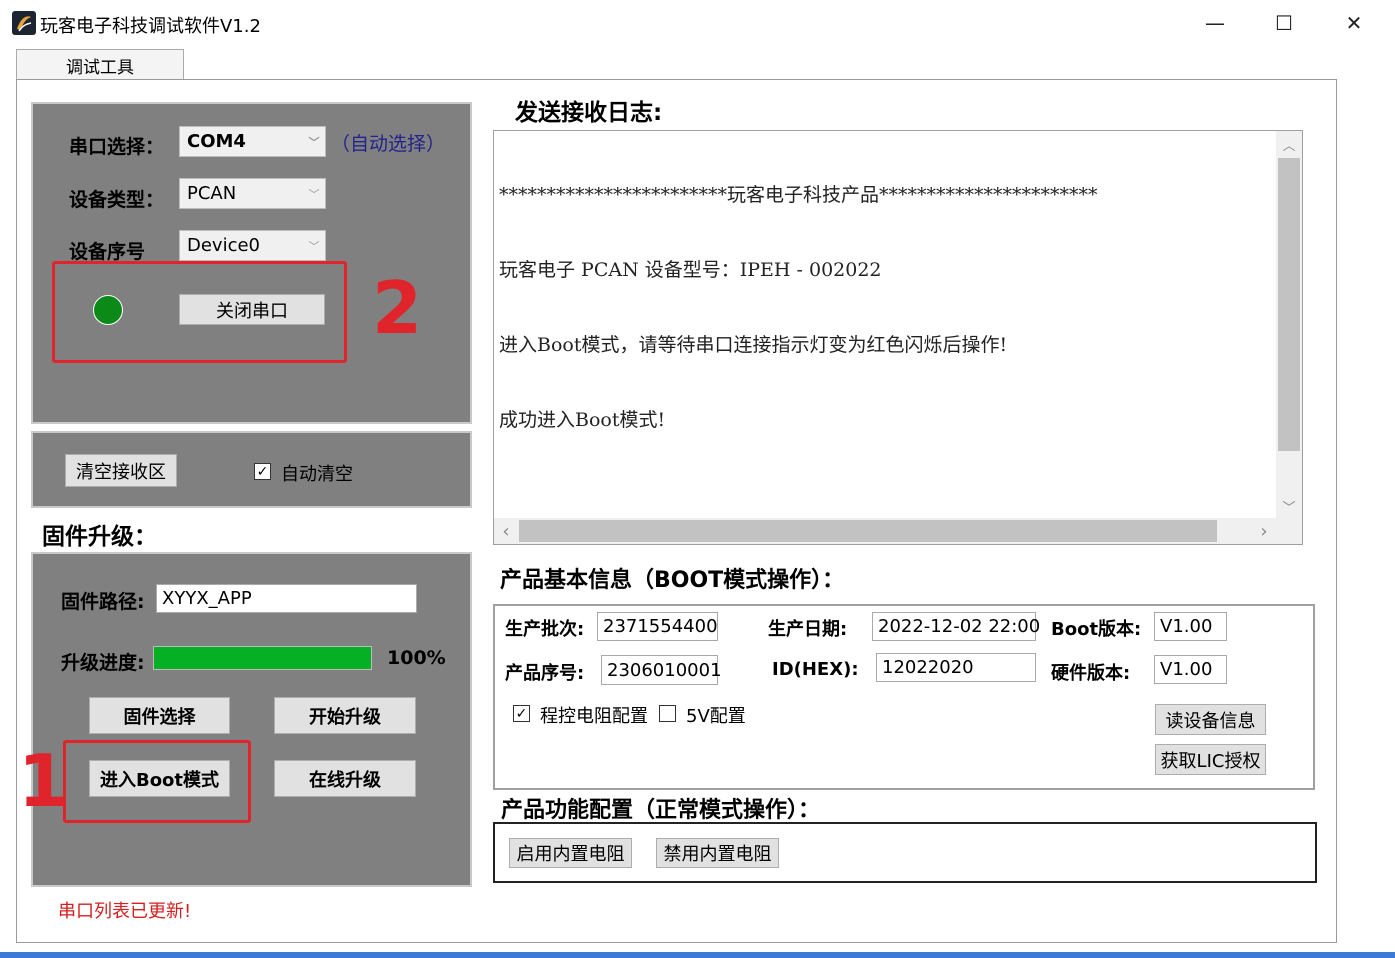 This screenshot has height=958, width=1395. I want to click on device-index-value: Device0, so click(224, 245).